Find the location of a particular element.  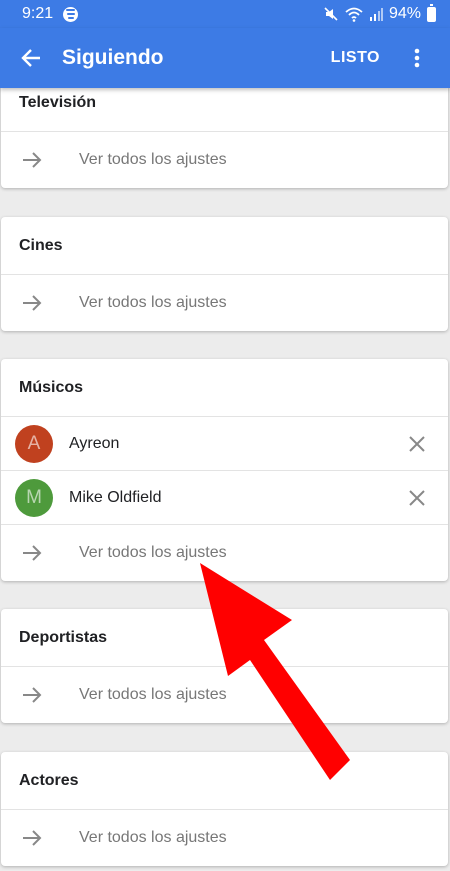

signal-icon is located at coordinates (376, 14).